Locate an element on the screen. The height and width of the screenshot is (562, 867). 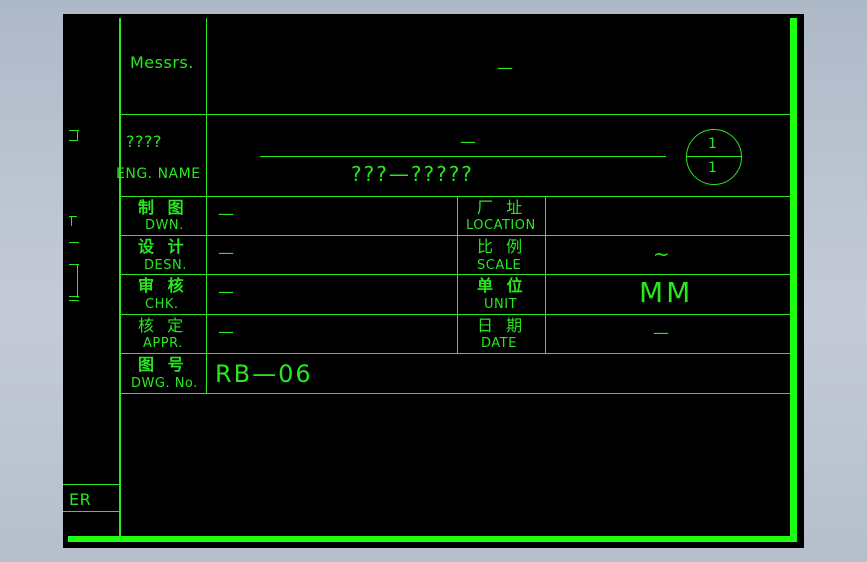
date-label-cn: 日 期 is located at coordinates (502, 325).